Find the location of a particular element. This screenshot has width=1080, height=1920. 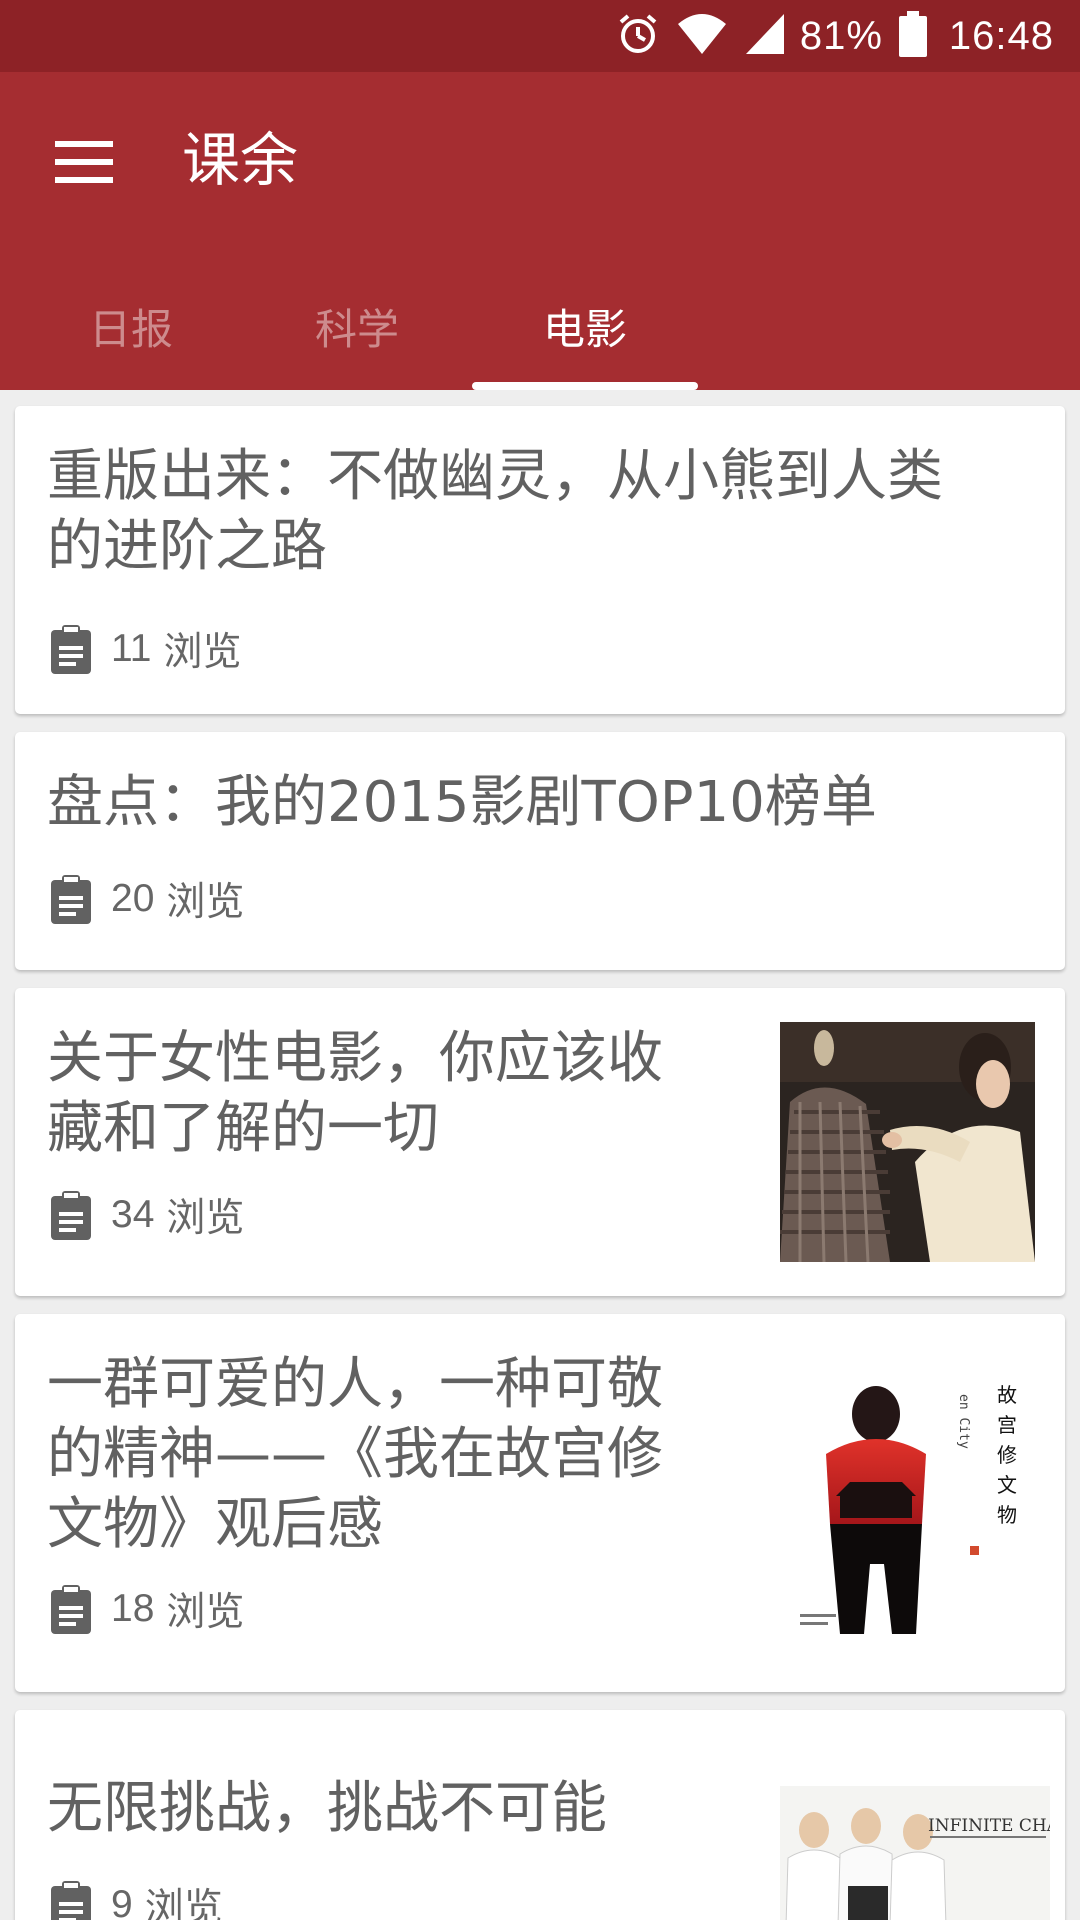

tab-bar: 日报 科学 电影 is located at coordinates (540, 326).